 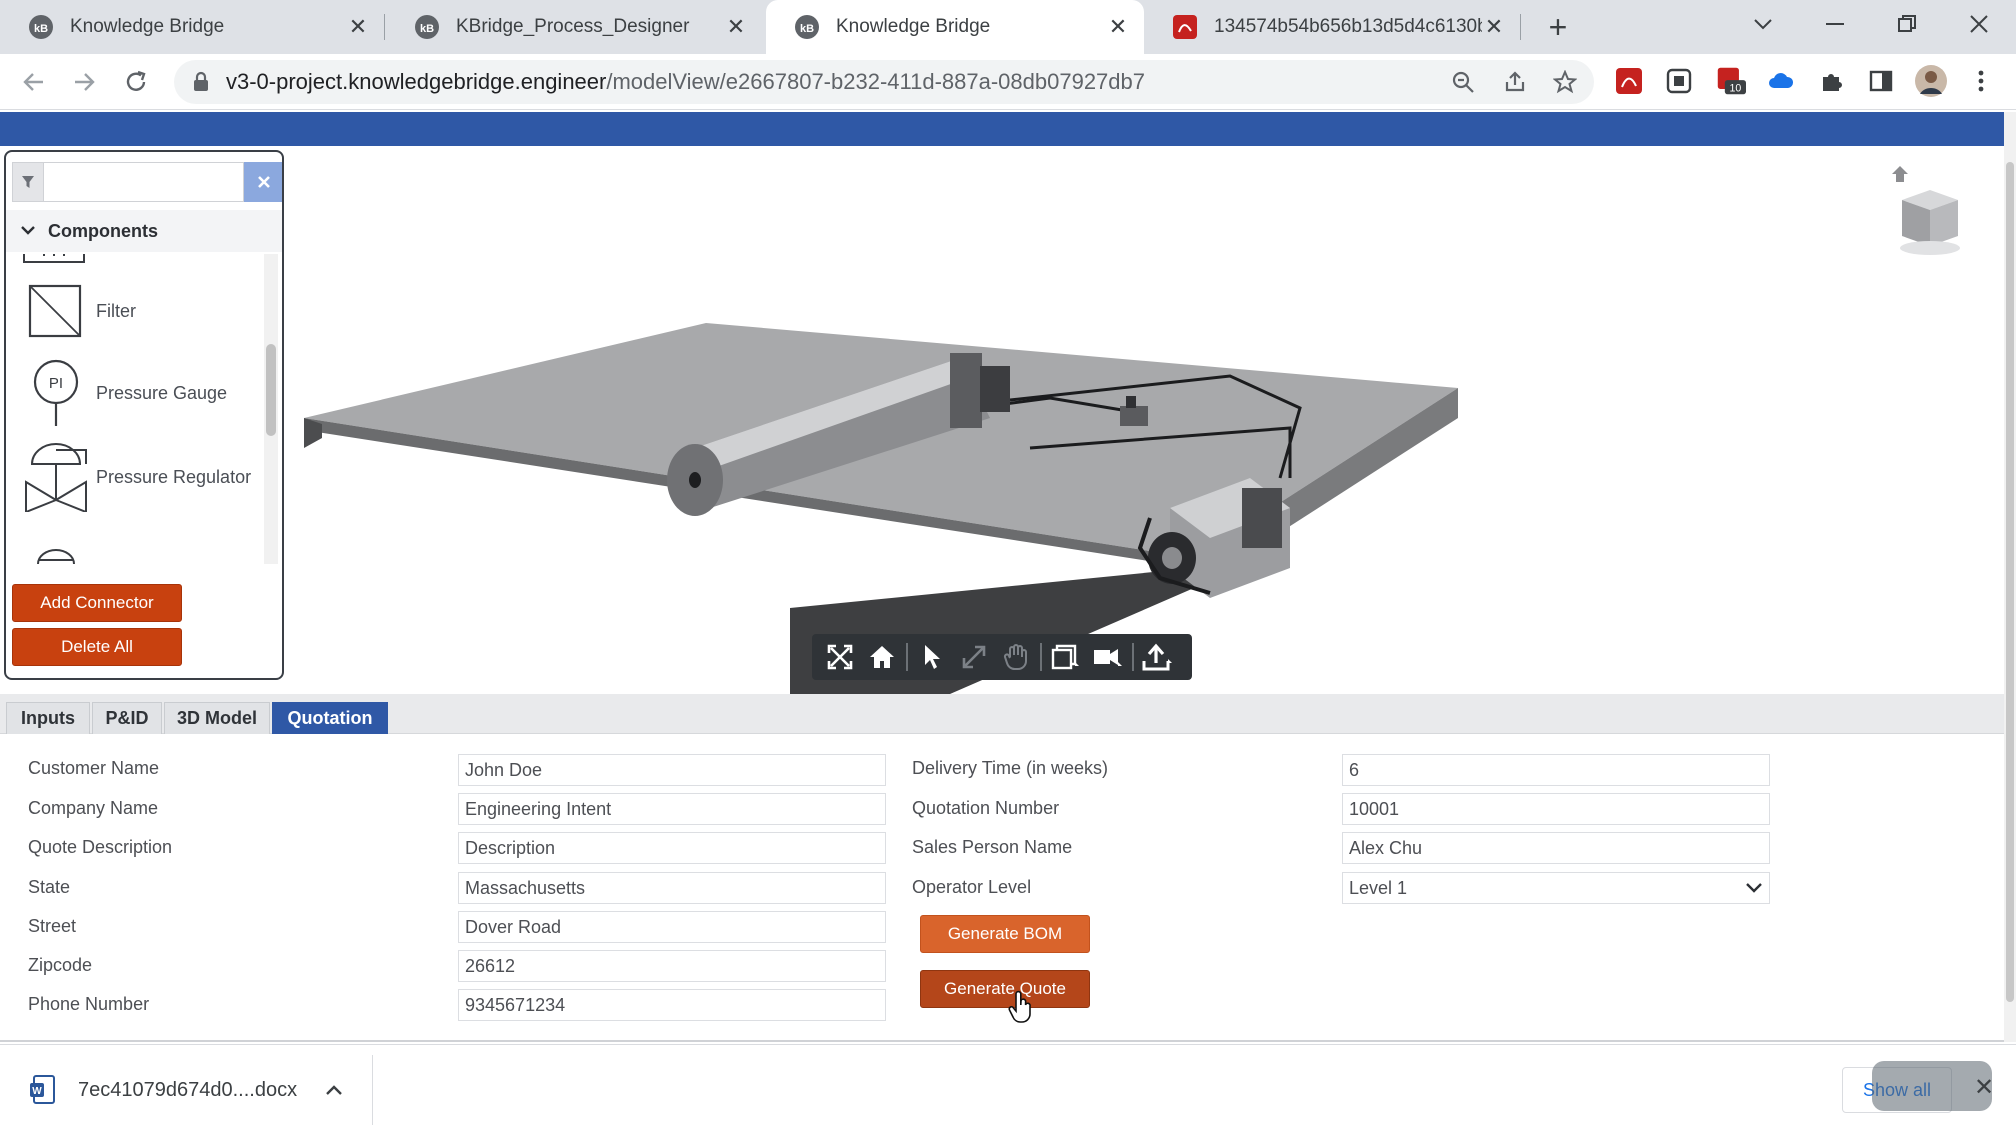 I want to click on camera-icon, so click(x=1108, y=657).